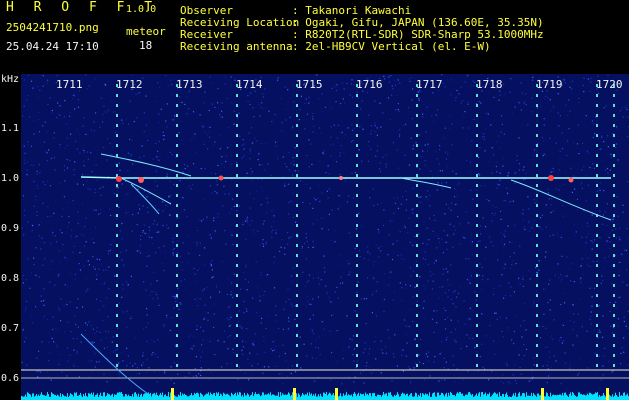 The height and width of the screenshot is (400, 629). I want to click on meteor-count: 18, so click(146, 45).